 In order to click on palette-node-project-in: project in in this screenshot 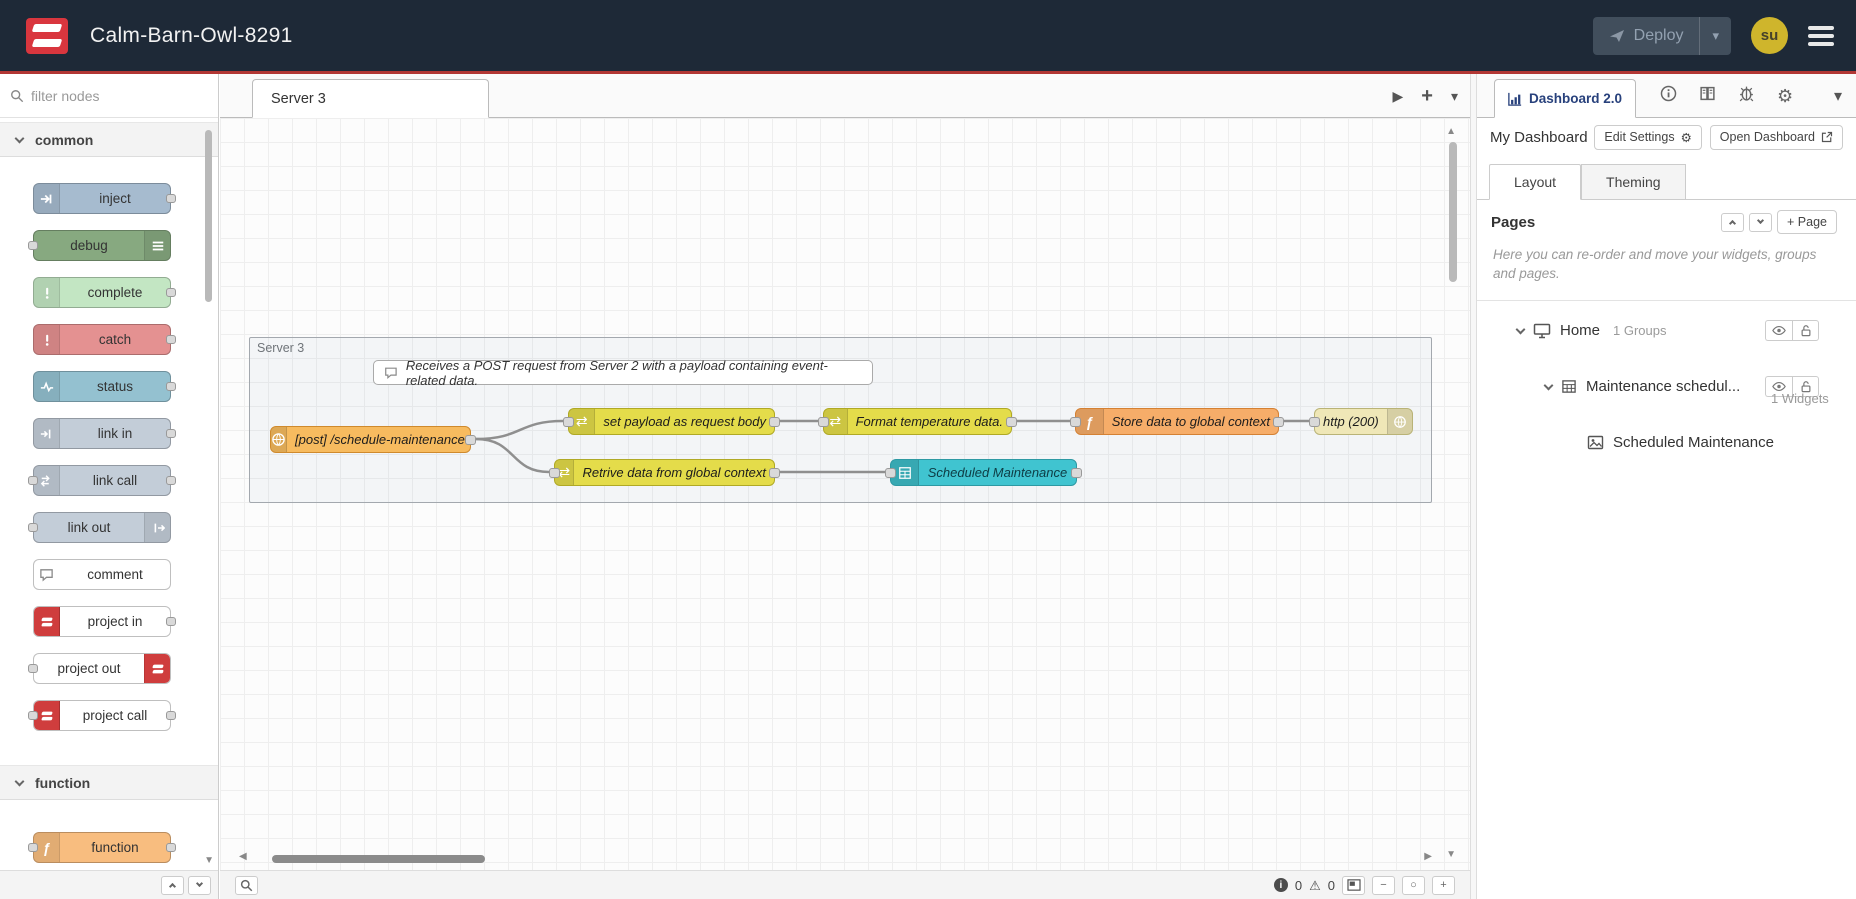, I will do `click(104, 621)`.